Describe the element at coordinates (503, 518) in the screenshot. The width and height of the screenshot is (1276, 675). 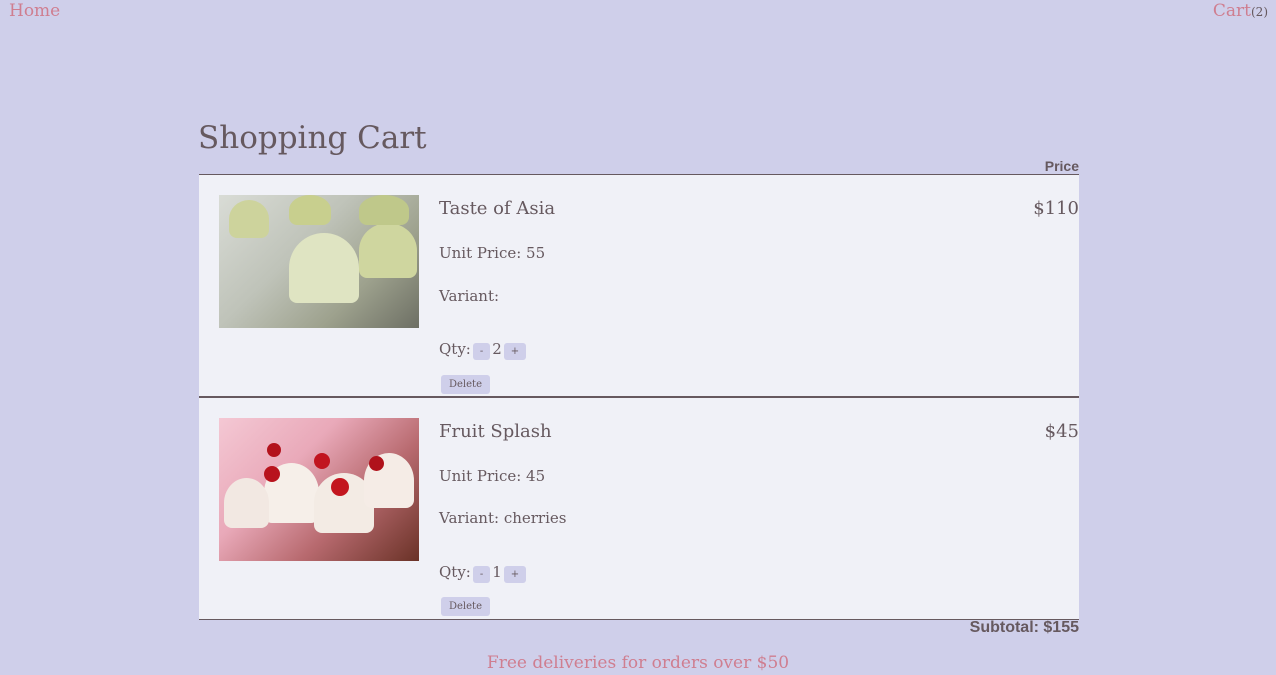
I see `item-variant: Variant: cherries` at that location.